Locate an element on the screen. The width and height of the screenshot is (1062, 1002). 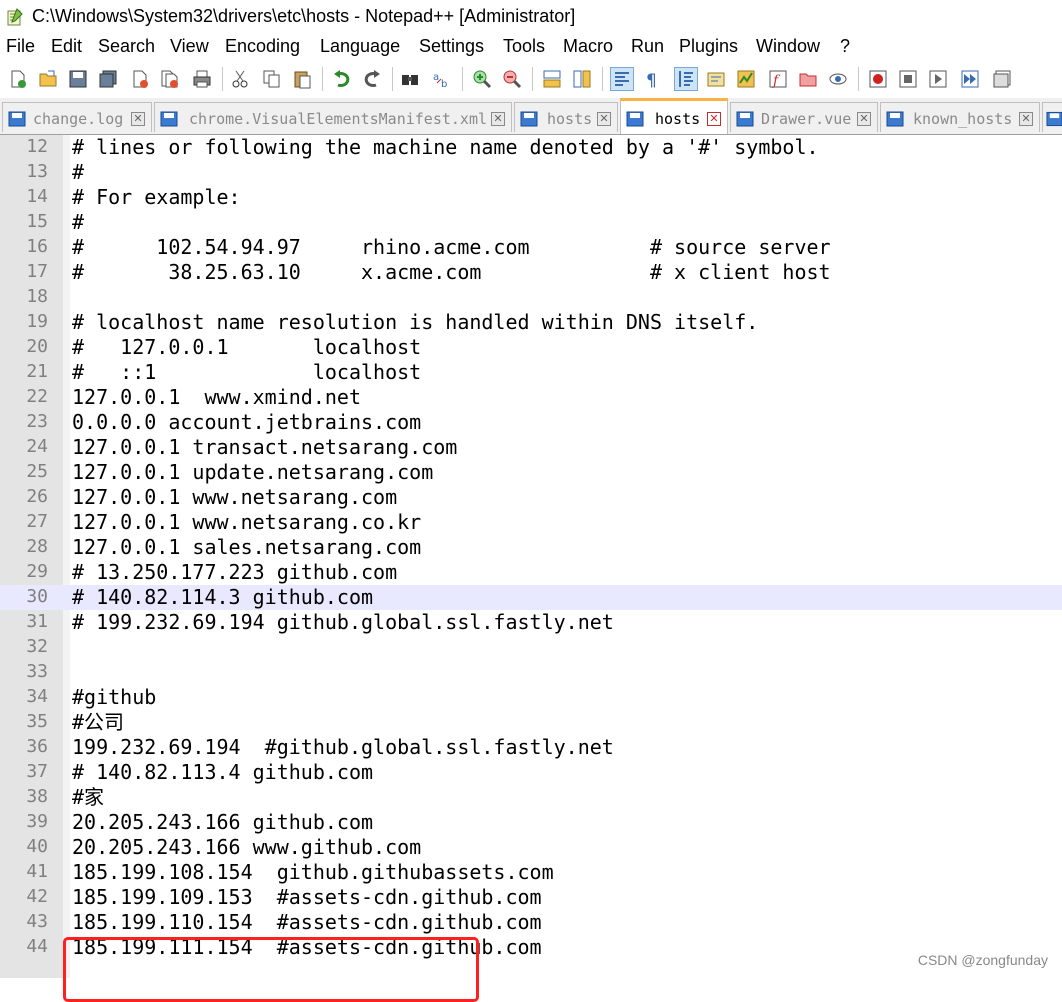
menu-view: View is located at coordinates (189, 46).